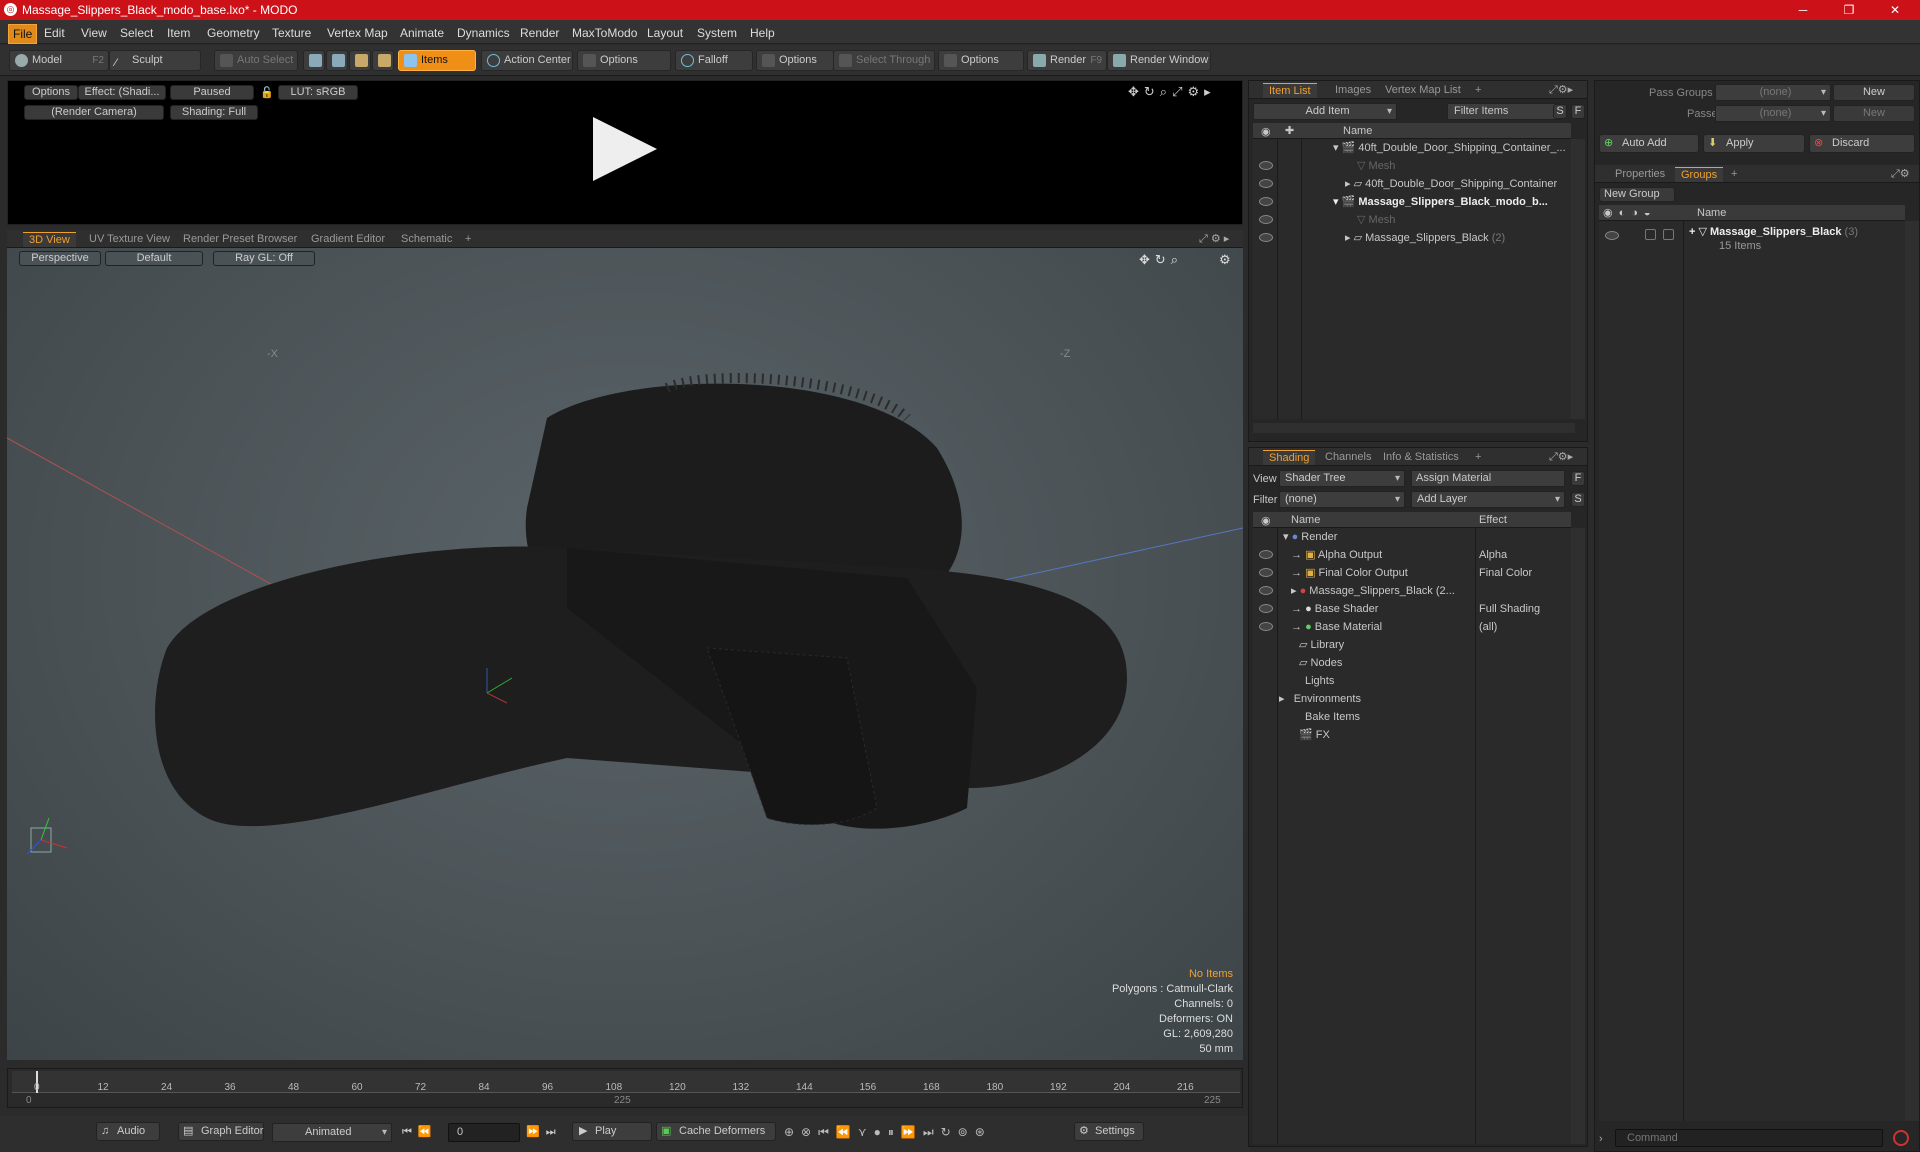 The height and width of the screenshot is (1152, 1920). Describe the element at coordinates (1320, 663) in the screenshot. I see `list-item: ▱ Nodes` at that location.